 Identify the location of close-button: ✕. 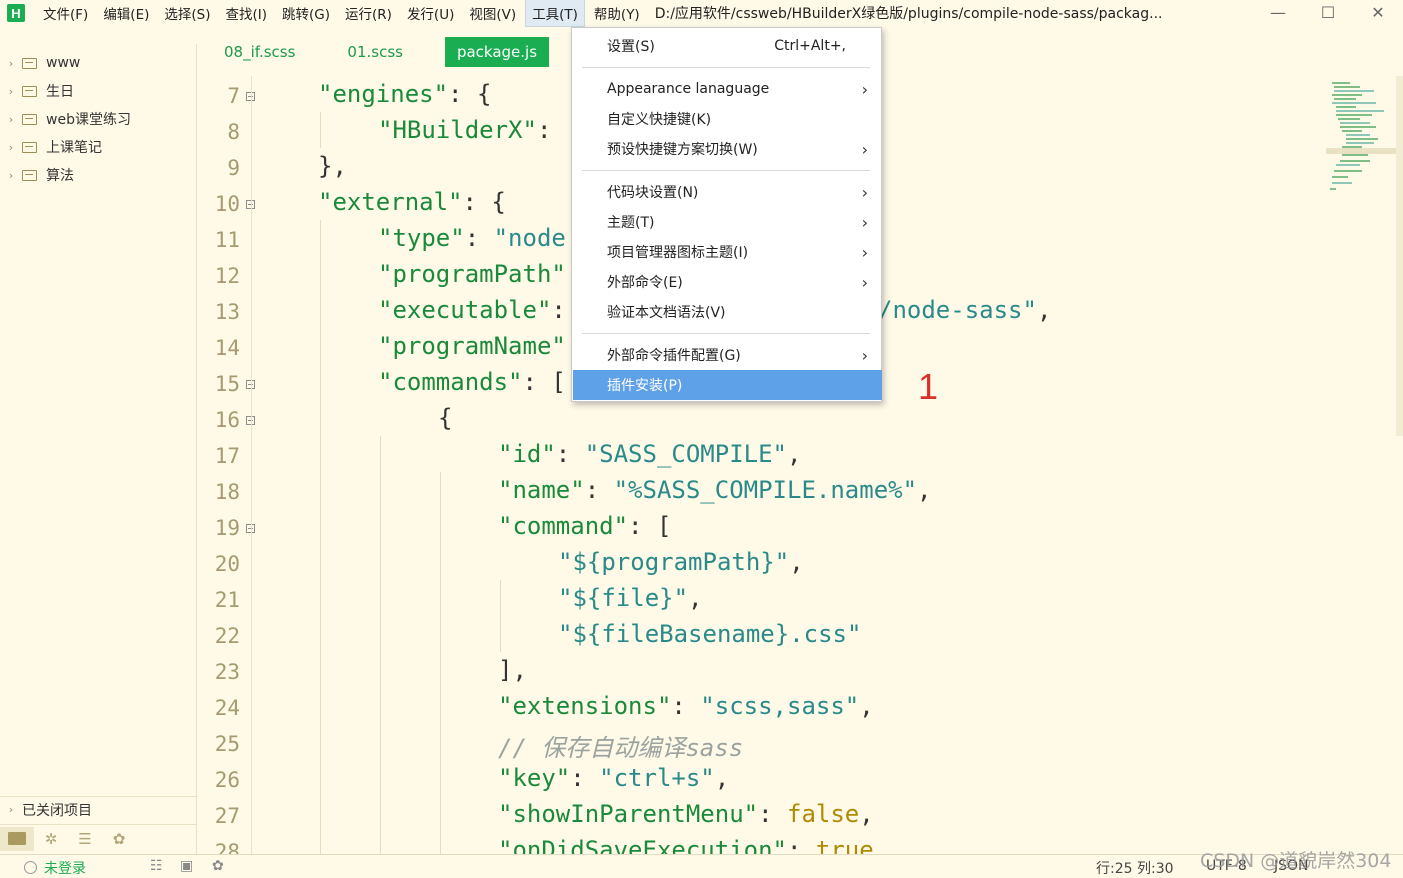
(1378, 12).